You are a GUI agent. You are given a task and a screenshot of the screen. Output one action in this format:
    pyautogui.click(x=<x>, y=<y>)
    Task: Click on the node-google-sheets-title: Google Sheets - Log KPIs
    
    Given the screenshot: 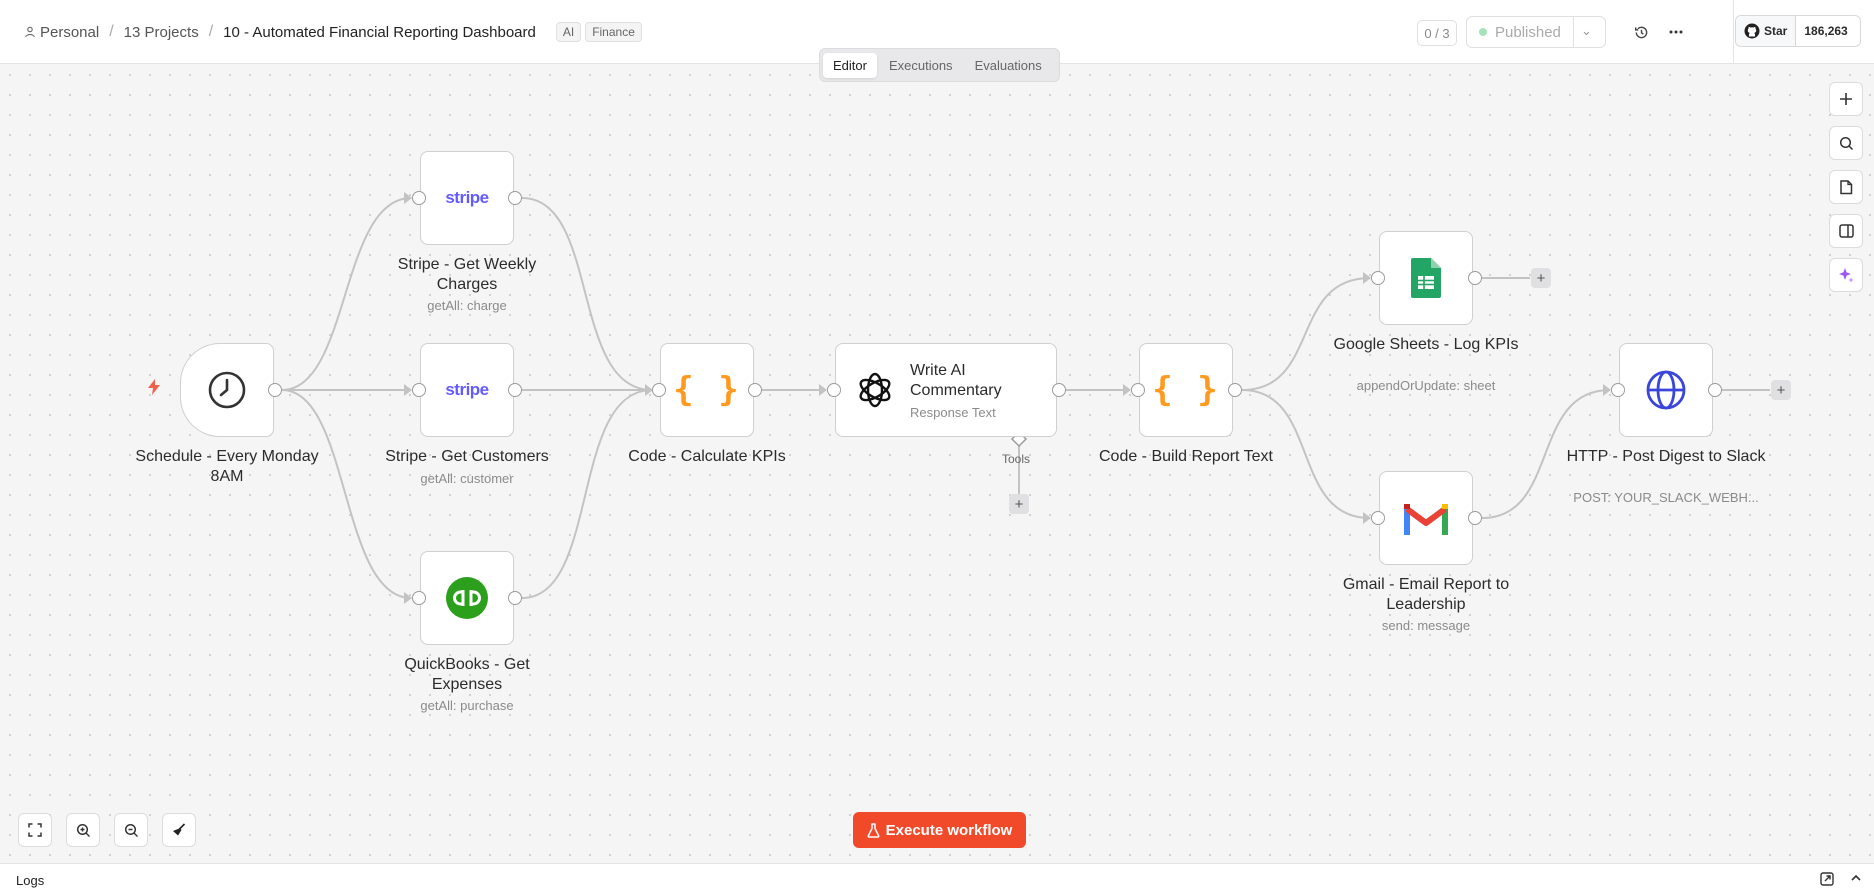 What is the action you would take?
    pyautogui.click(x=1426, y=344)
    